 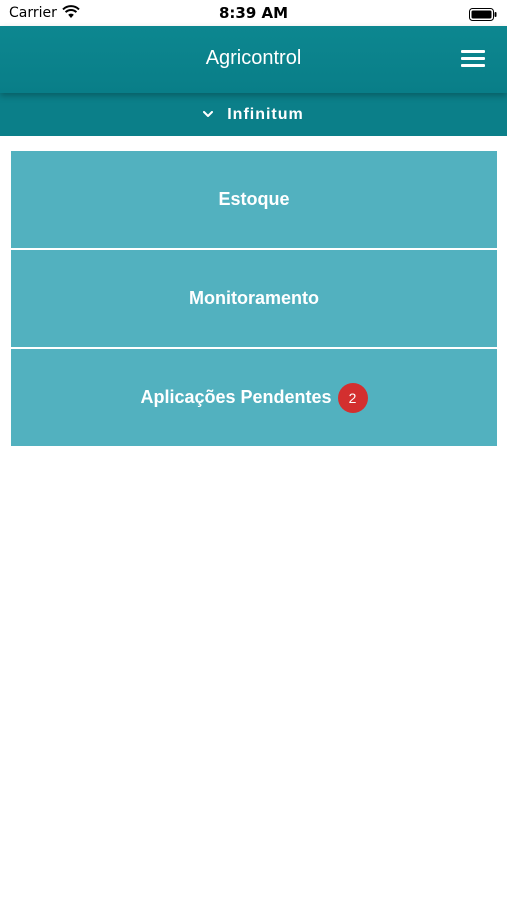 I want to click on menu-item-label: Monitoramento, so click(x=254, y=298).